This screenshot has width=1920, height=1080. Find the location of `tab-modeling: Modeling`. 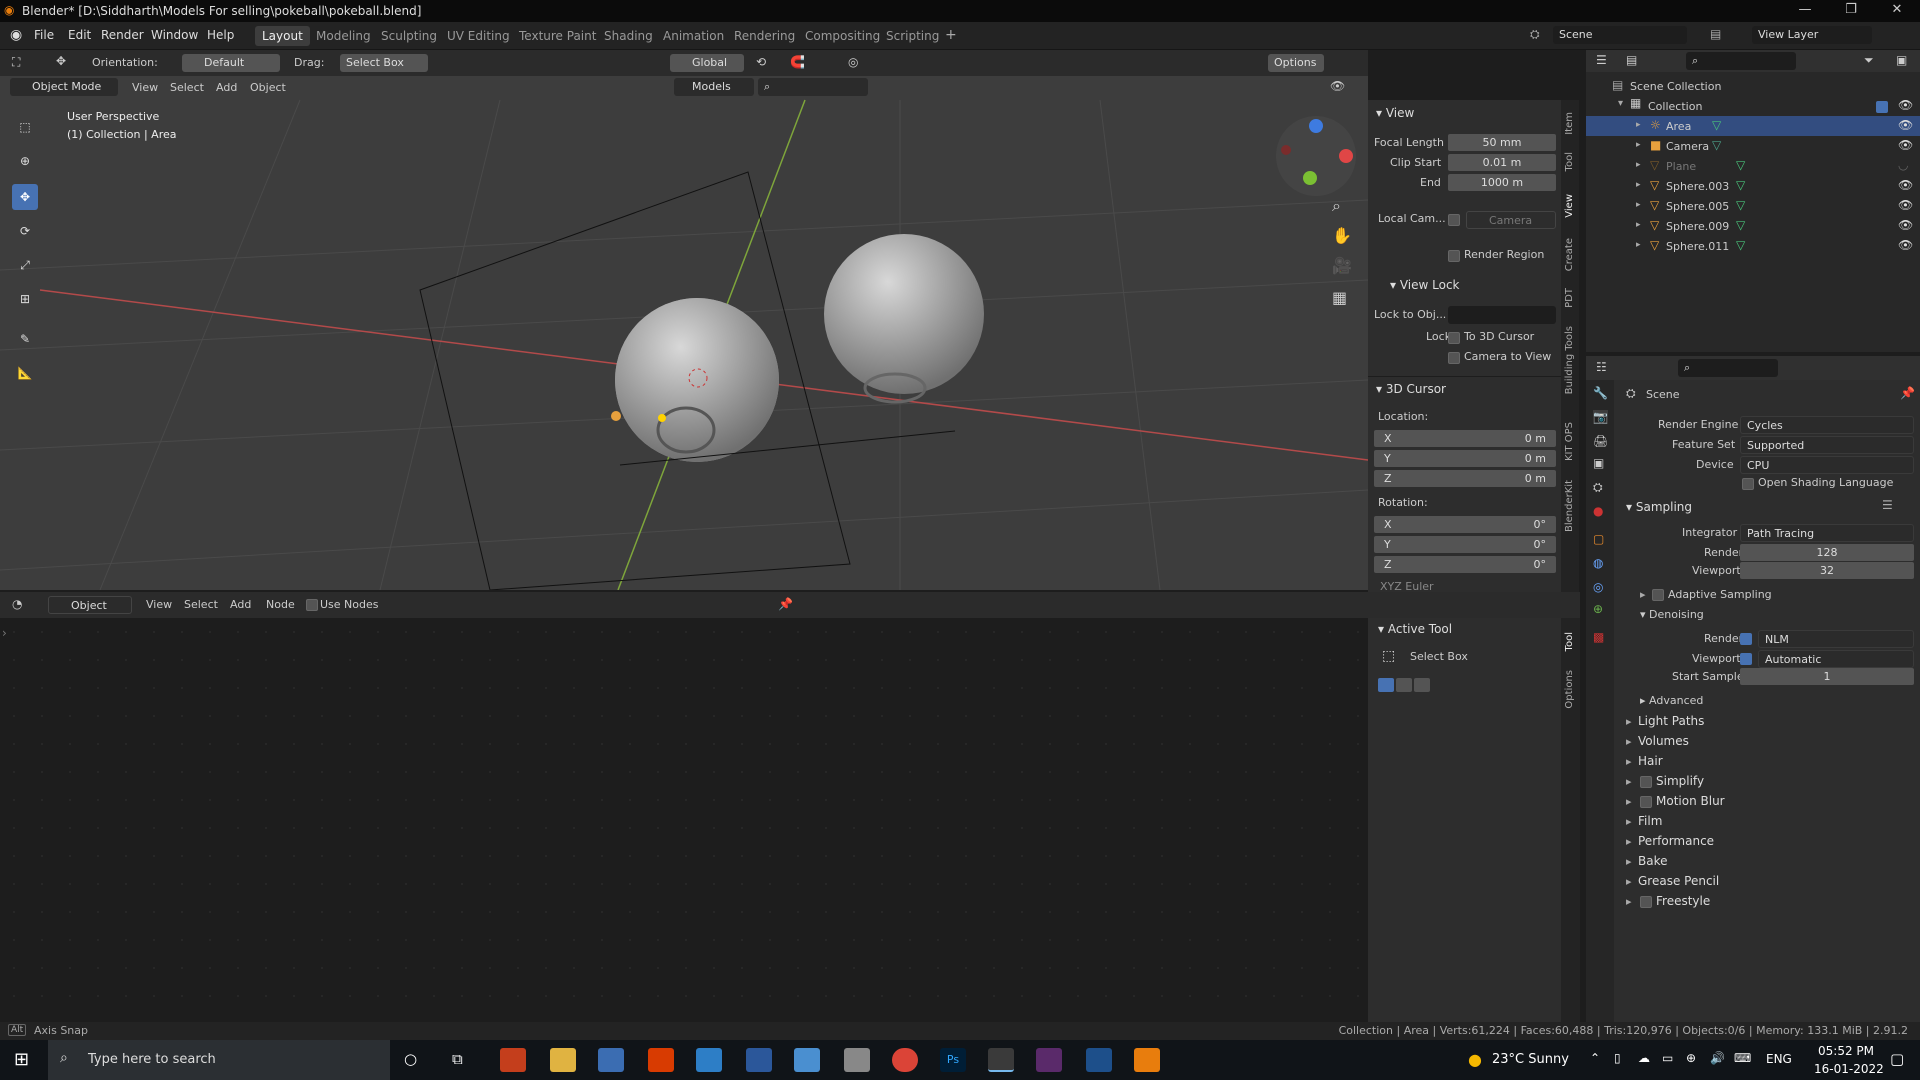

tab-modeling: Modeling is located at coordinates (343, 36).